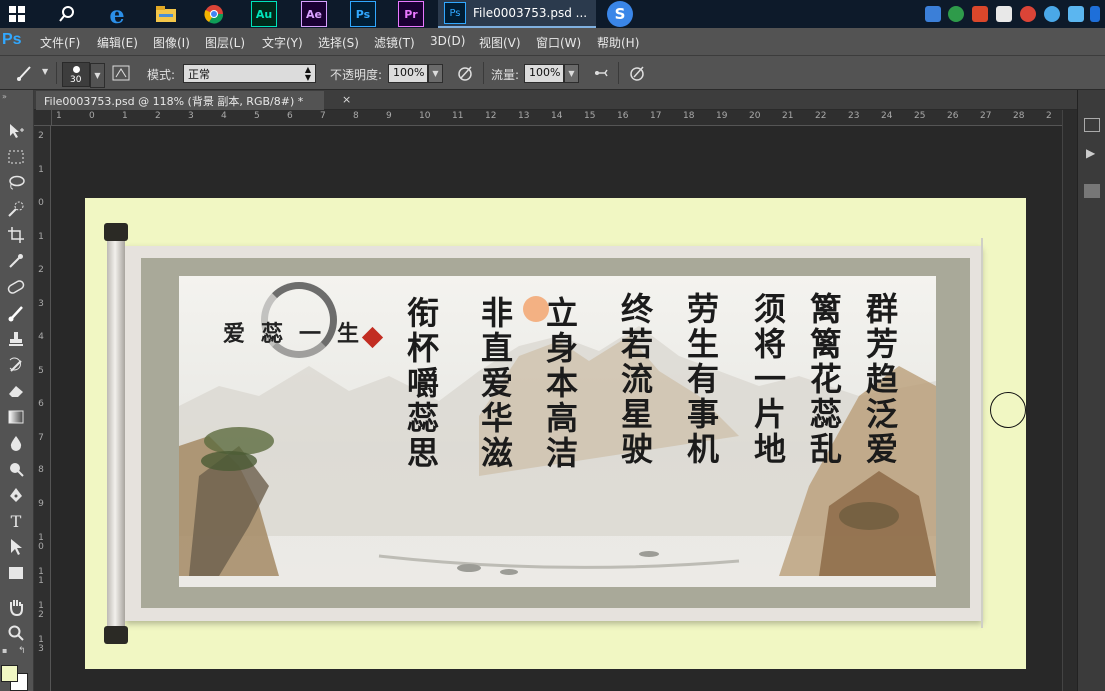  What do you see at coordinates (9, 673) in the screenshot?
I see `foreground-color-swatch` at bounding box center [9, 673].